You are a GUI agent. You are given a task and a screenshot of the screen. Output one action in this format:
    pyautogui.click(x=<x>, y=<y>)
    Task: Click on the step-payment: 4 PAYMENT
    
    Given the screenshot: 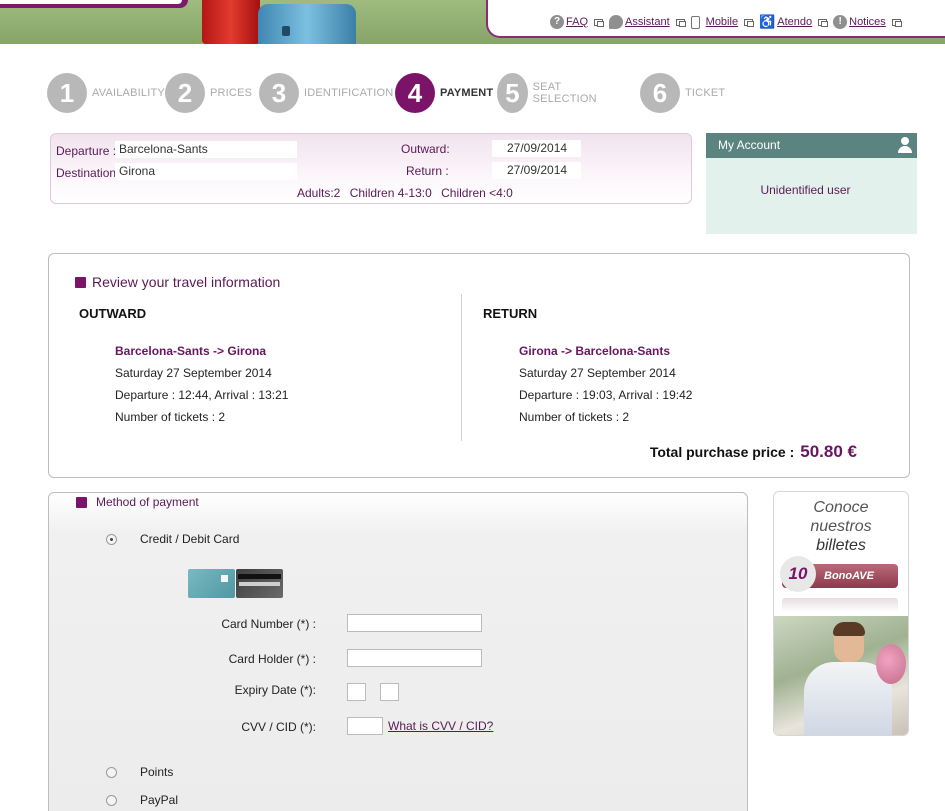 What is the action you would take?
    pyautogui.click(x=444, y=93)
    